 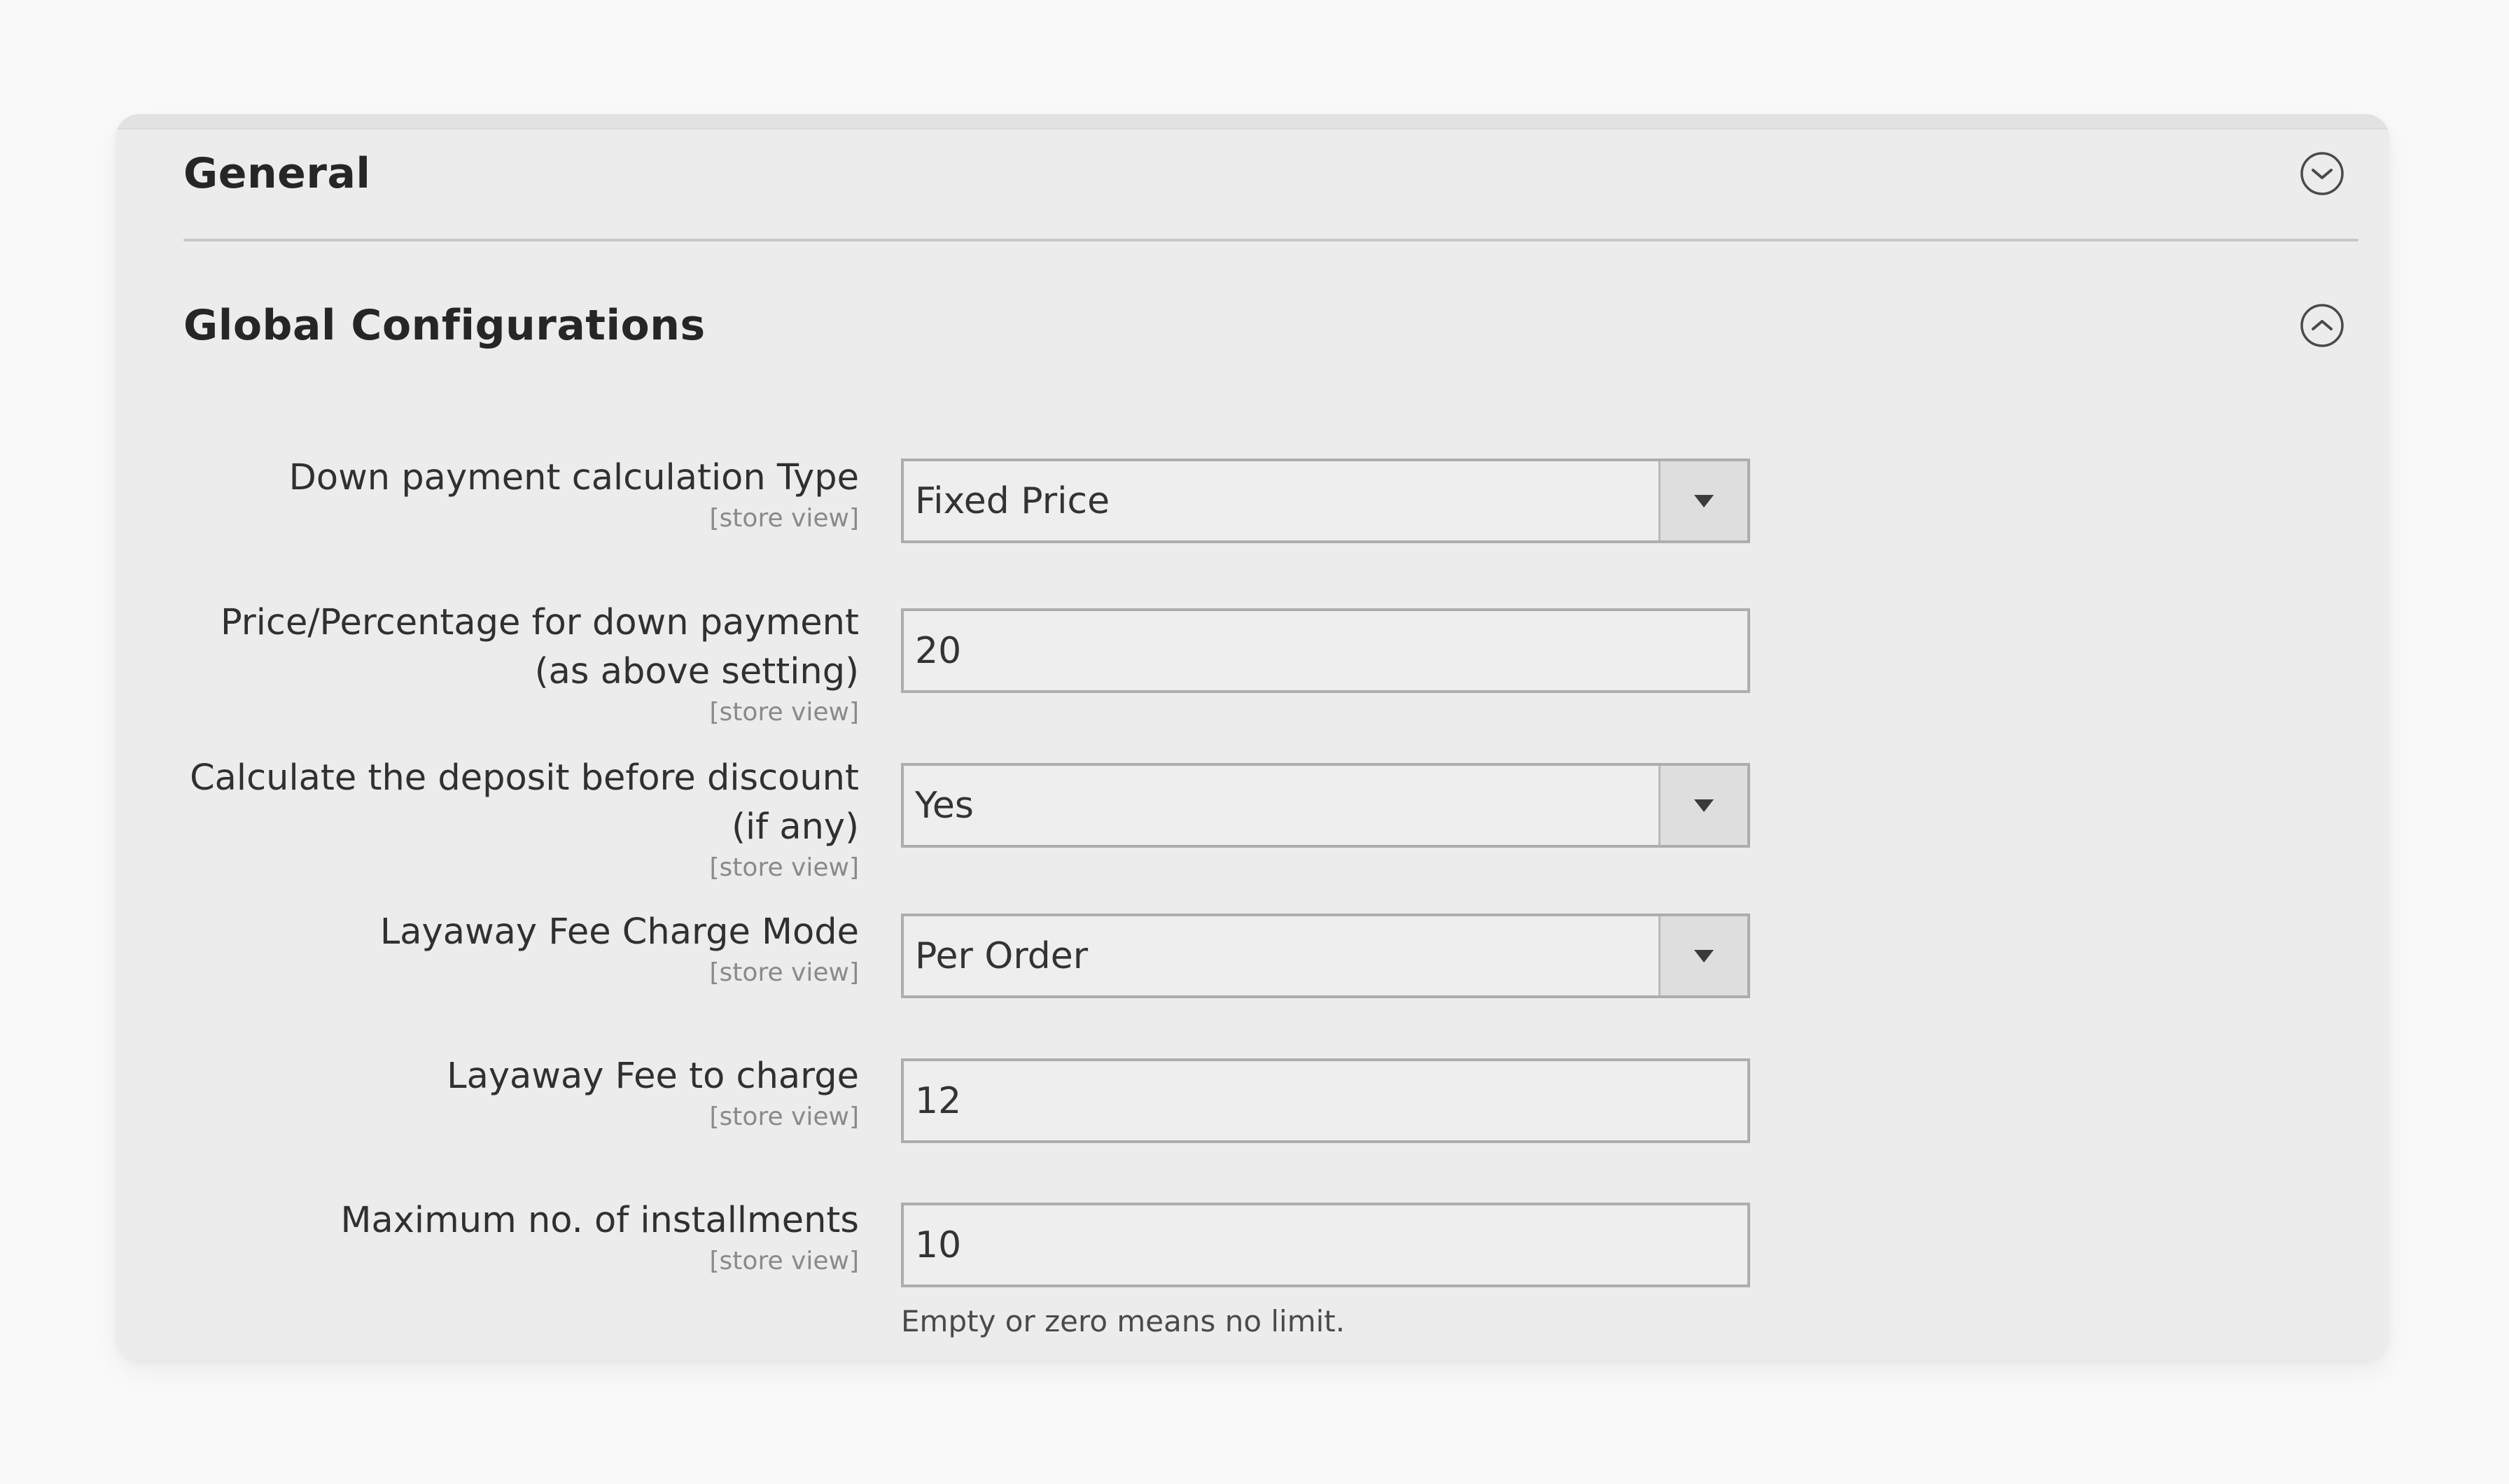 What do you see at coordinates (938, 1100) in the screenshot?
I see `input-value: 12` at bounding box center [938, 1100].